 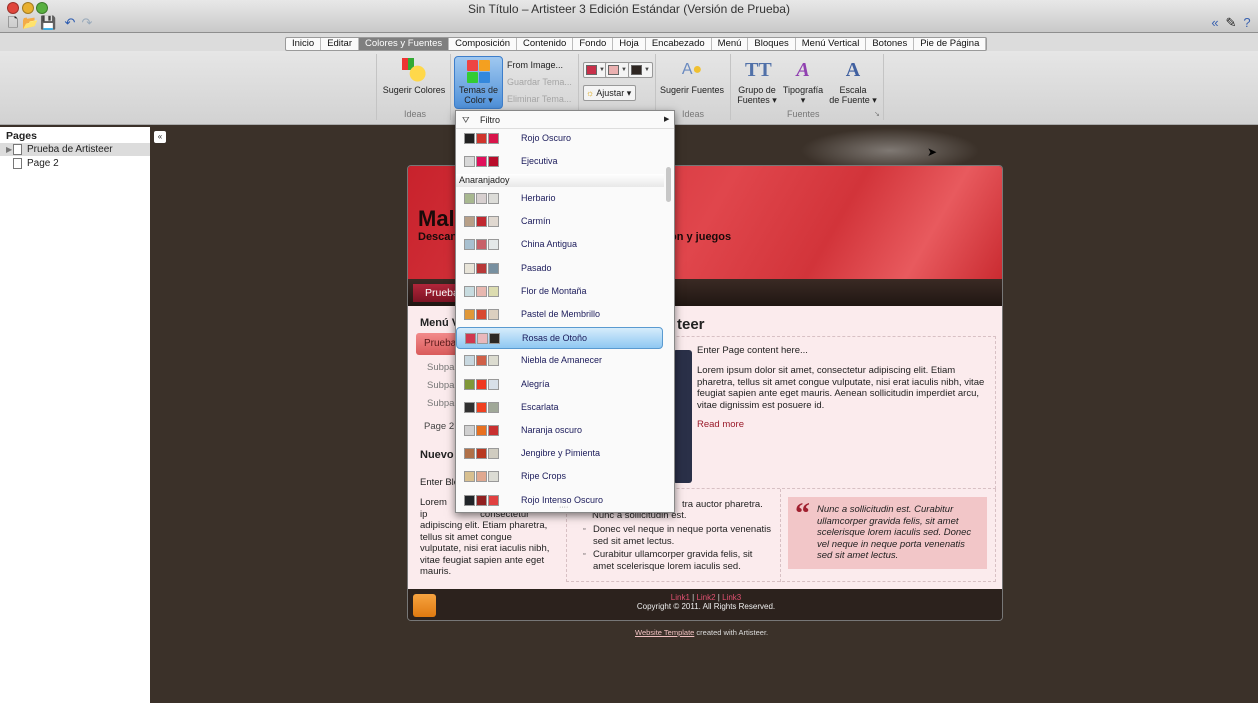 What do you see at coordinates (803, 81) in the screenshot?
I see `tipografia-button: A Tipografía ▾` at bounding box center [803, 81].